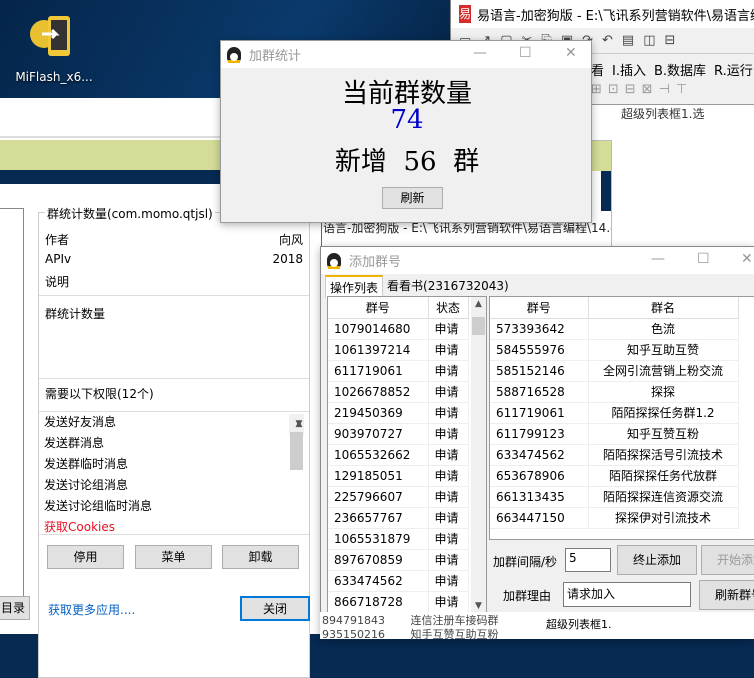  What do you see at coordinates (527, 596) in the screenshot?
I see `reason-label: 加群理由` at bounding box center [527, 596].